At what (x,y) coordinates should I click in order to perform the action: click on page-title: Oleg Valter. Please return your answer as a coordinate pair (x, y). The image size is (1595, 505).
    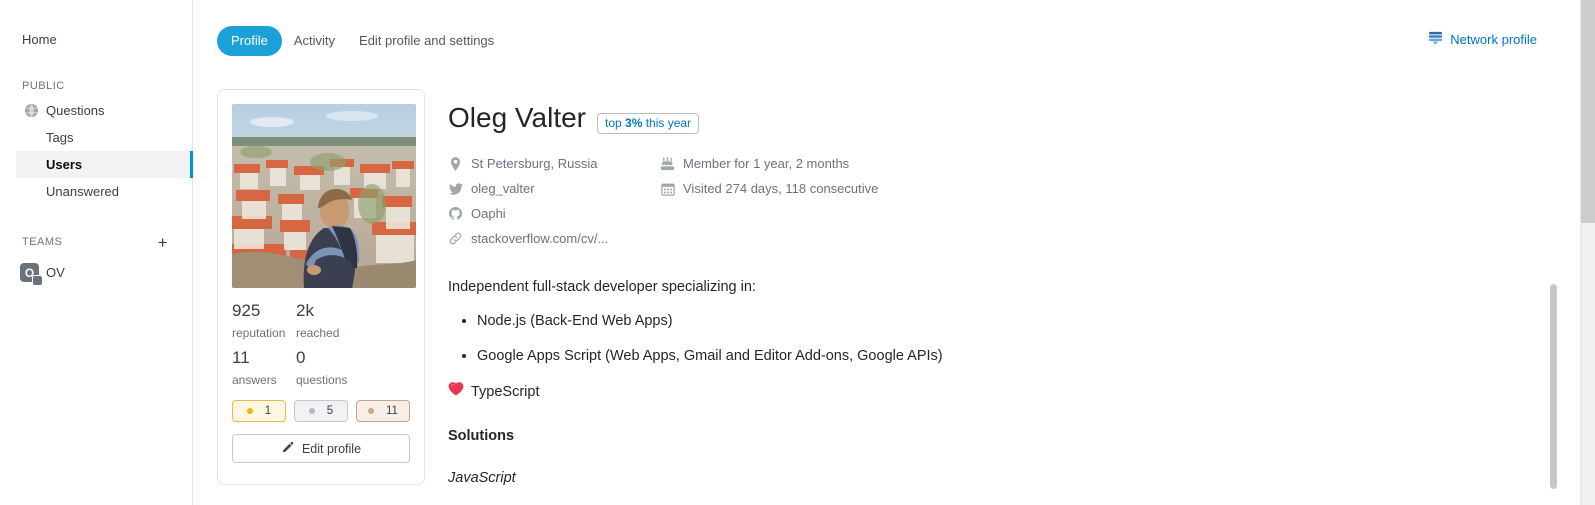
    Looking at the image, I should click on (517, 117).